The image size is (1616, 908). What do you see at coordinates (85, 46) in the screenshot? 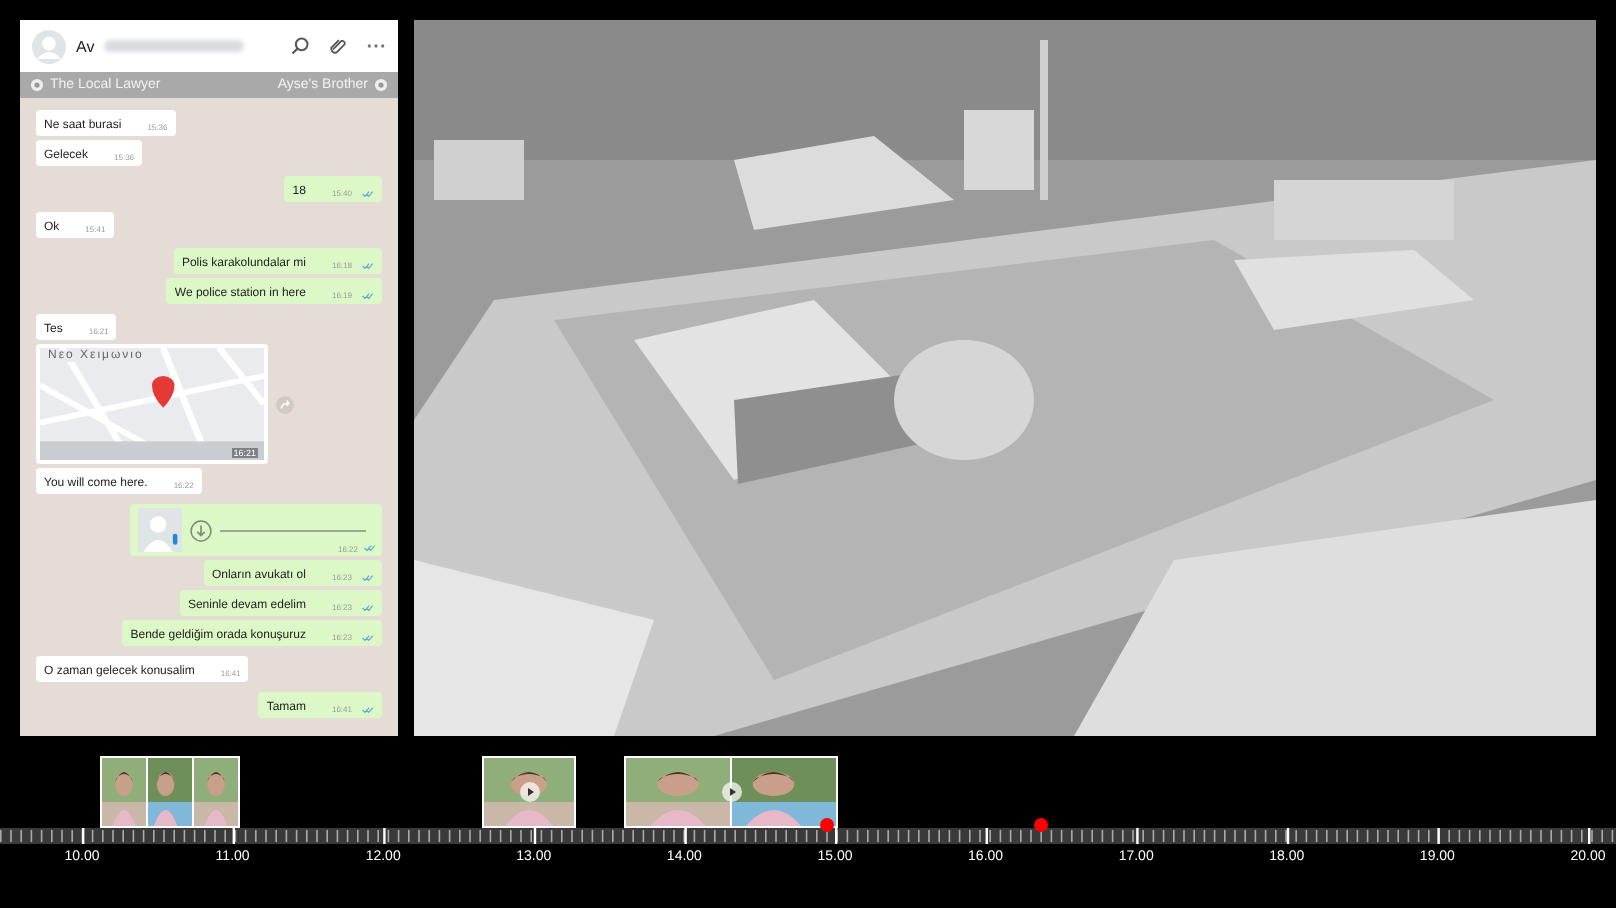
I see `contact-name: Av` at bounding box center [85, 46].